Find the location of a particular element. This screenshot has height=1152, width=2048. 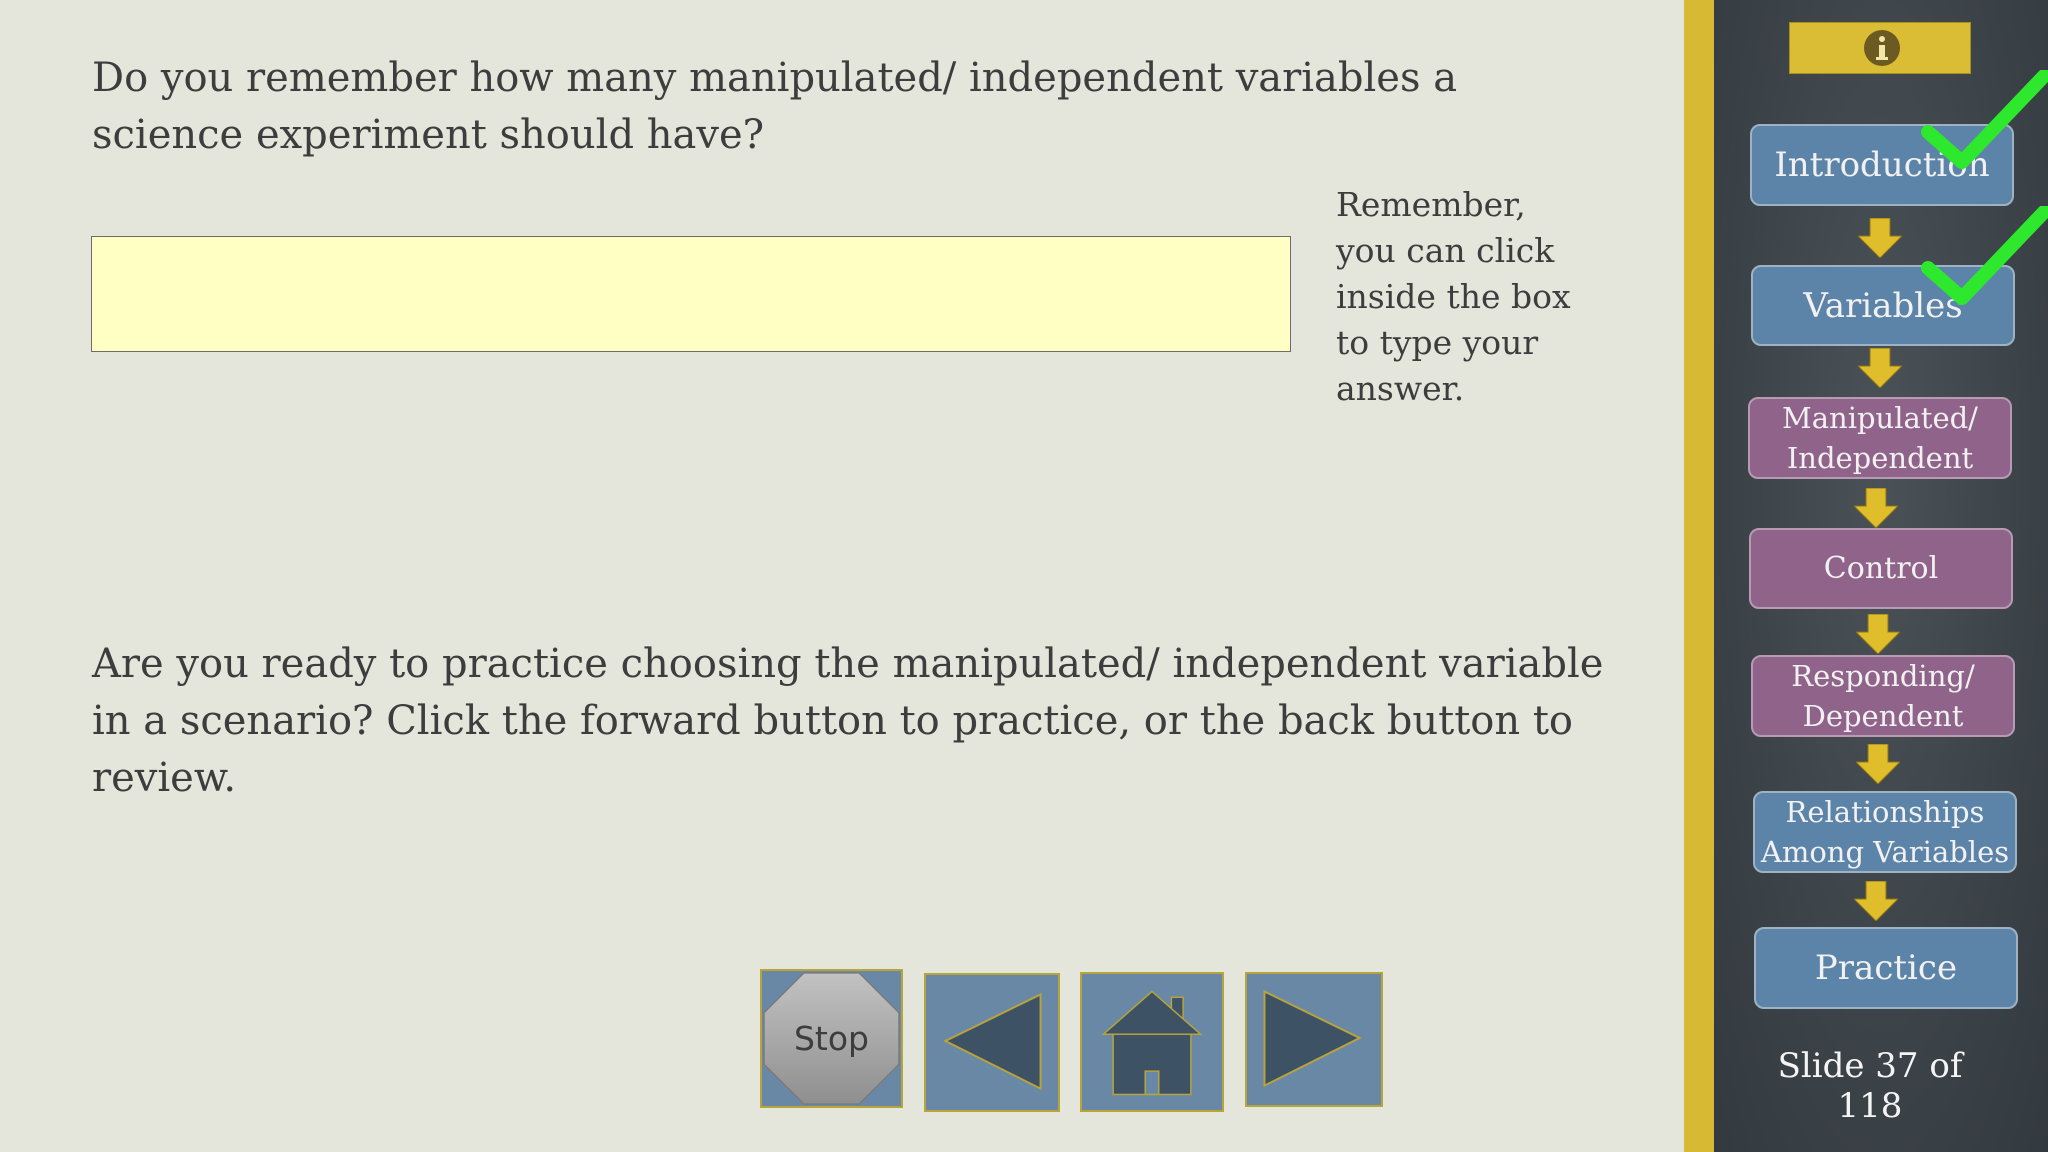

sidebar-item-label: Control is located at coordinates (1881, 568).